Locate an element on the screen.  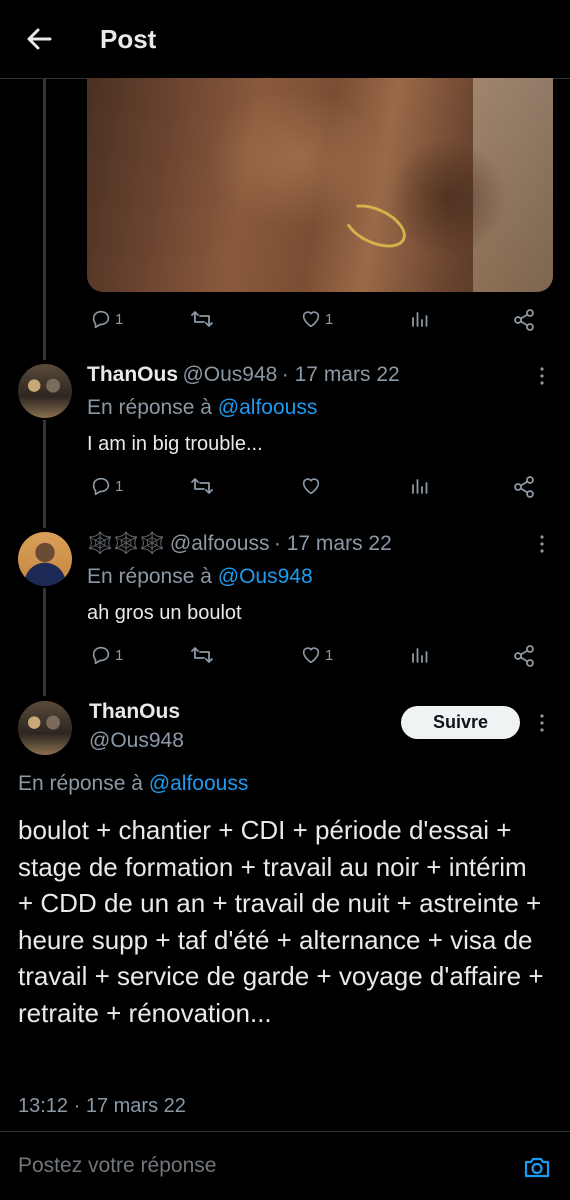
tweet-timestamp: 13:12 · 17 mars 22 is located at coordinates (102, 1106).